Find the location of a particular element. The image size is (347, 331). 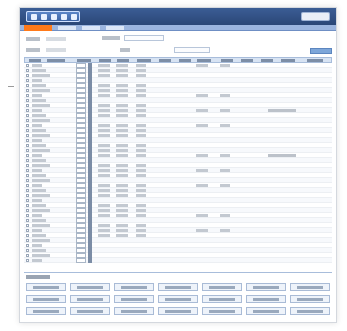

header-button is located at coordinates (315, 16).